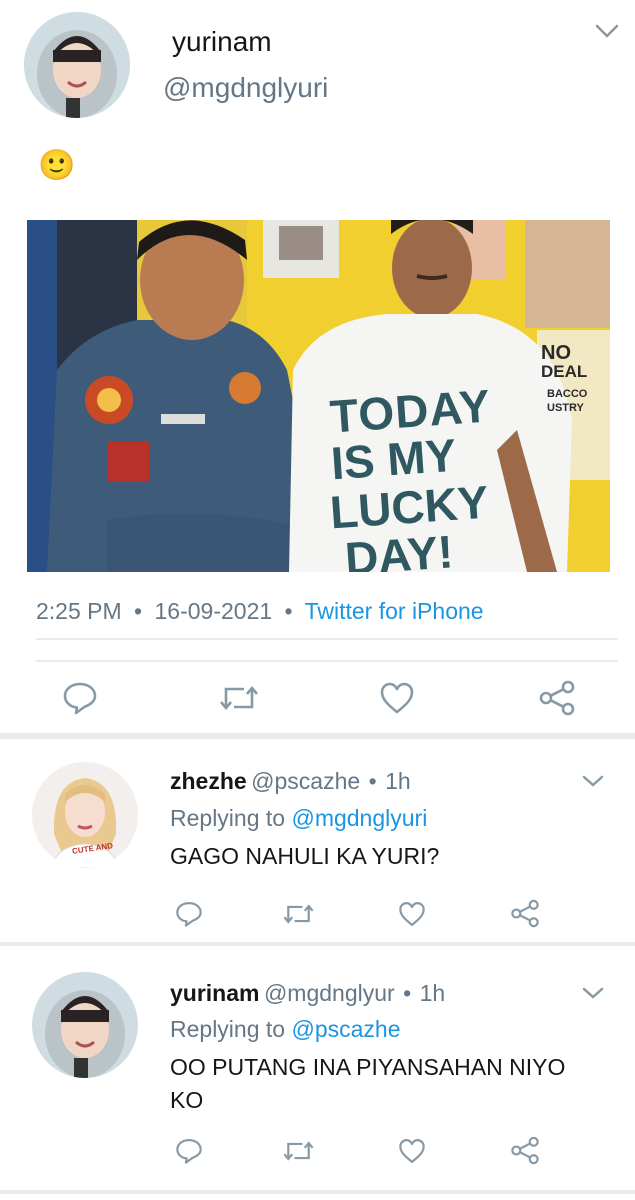 The image size is (635, 1200). I want to click on avatar, so click(77, 65).